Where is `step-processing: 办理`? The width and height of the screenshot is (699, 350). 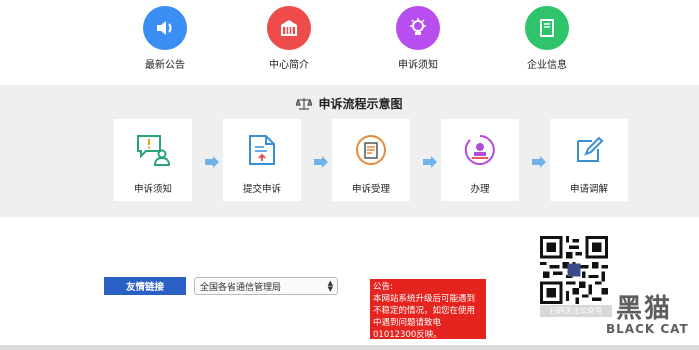 step-processing: 办理 is located at coordinates (480, 160).